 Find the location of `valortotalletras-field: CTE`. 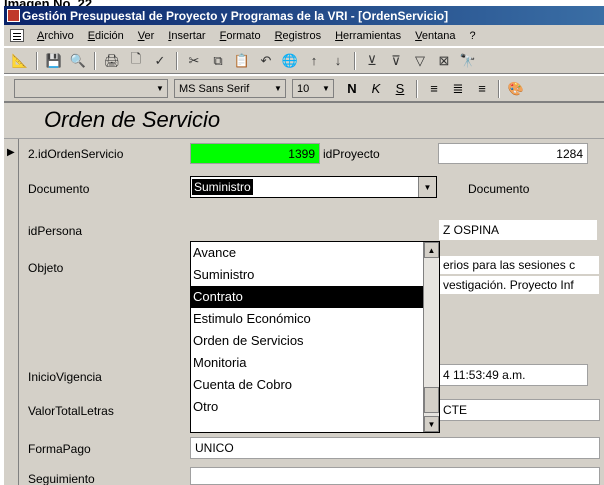

valortotalletras-field: CTE is located at coordinates (519, 410).